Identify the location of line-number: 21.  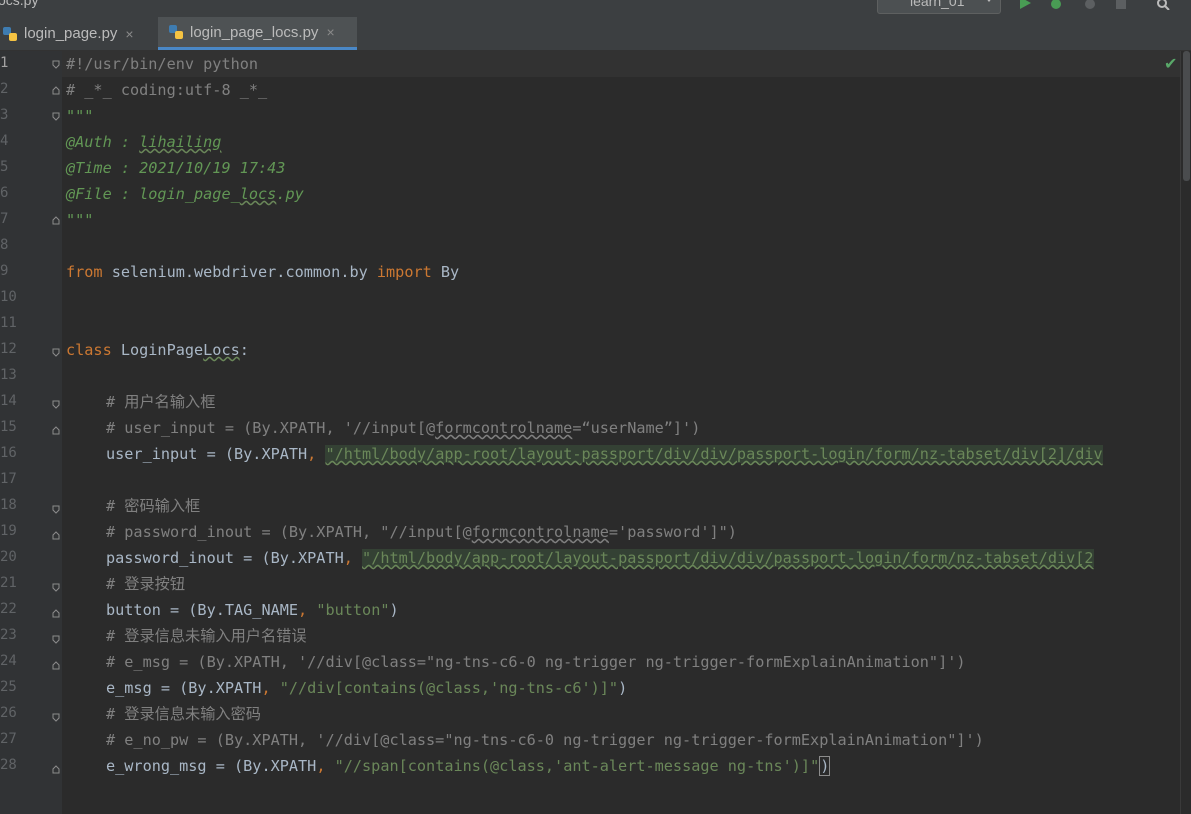
(8, 583).